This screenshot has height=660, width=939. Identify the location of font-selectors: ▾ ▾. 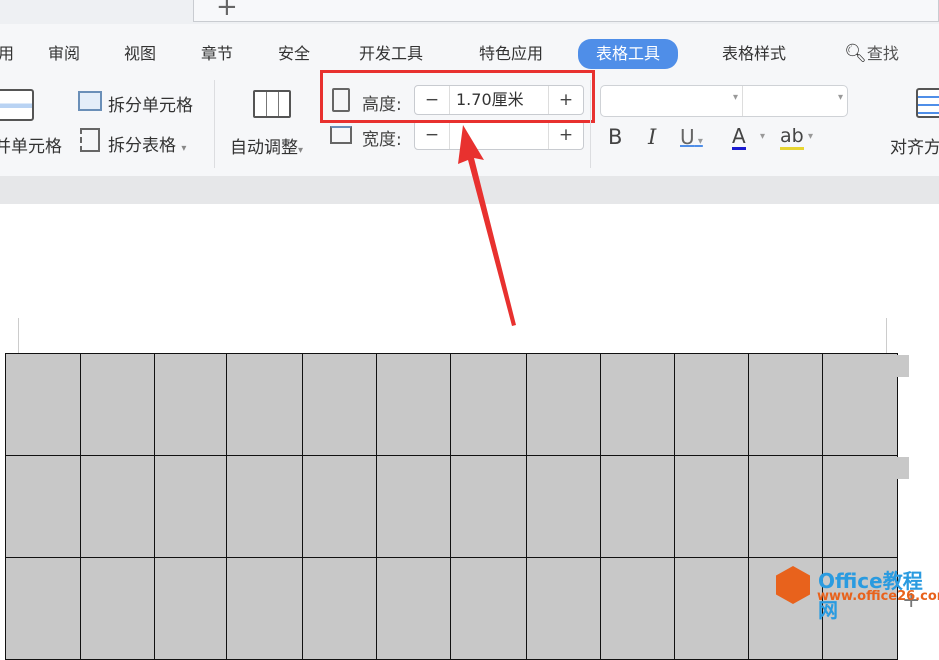
(724, 101).